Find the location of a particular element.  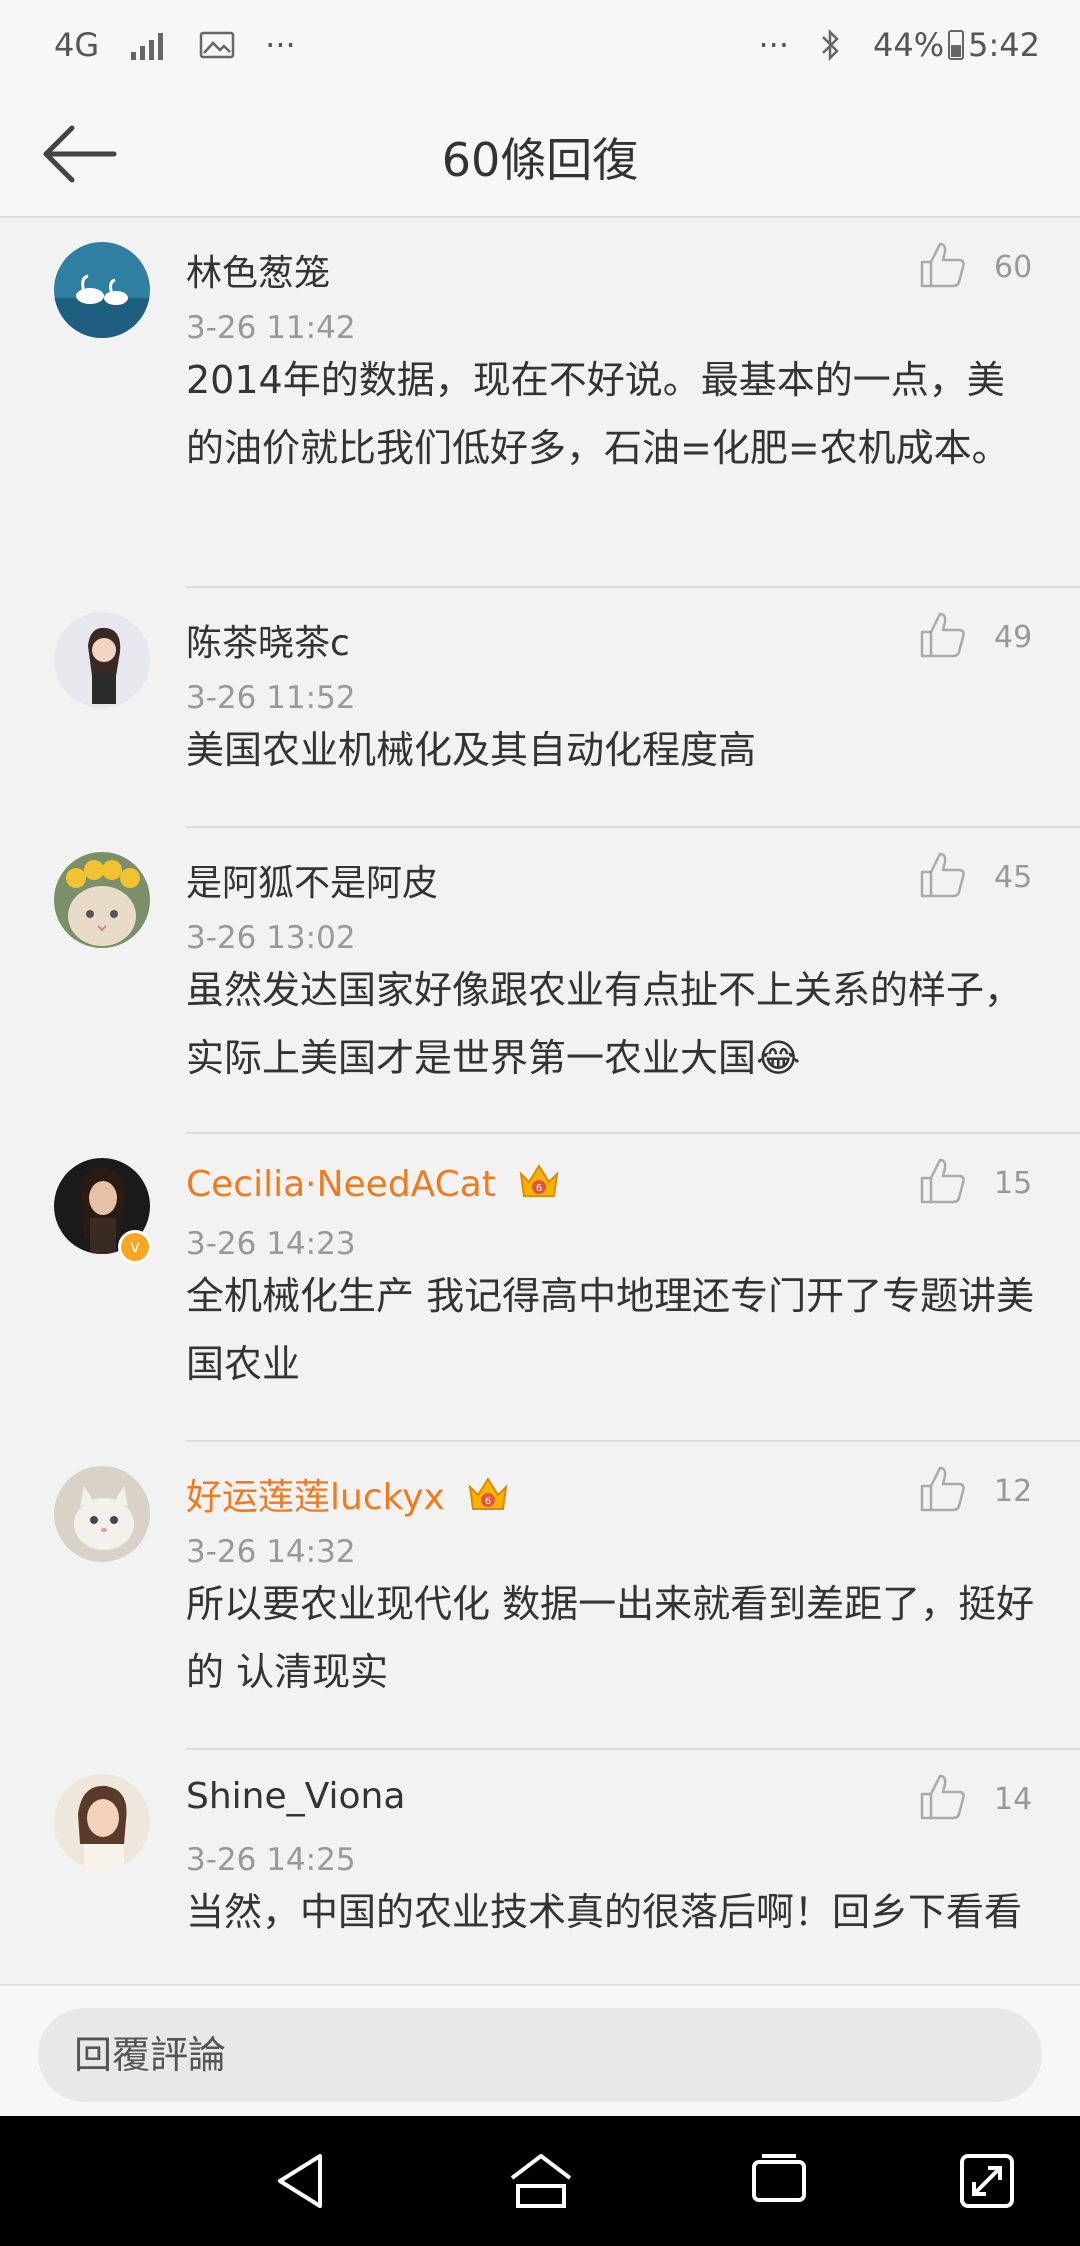

status-right: ··· 44% 5:42 is located at coordinates (900, 45).